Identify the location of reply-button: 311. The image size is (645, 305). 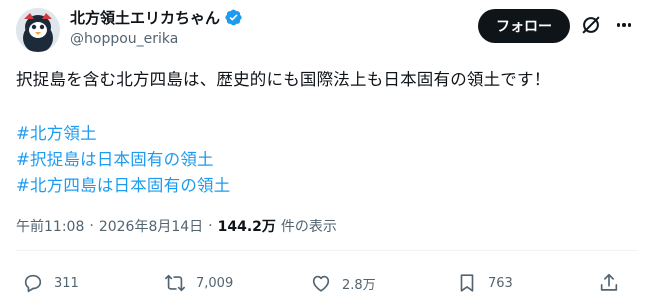
(50, 283).